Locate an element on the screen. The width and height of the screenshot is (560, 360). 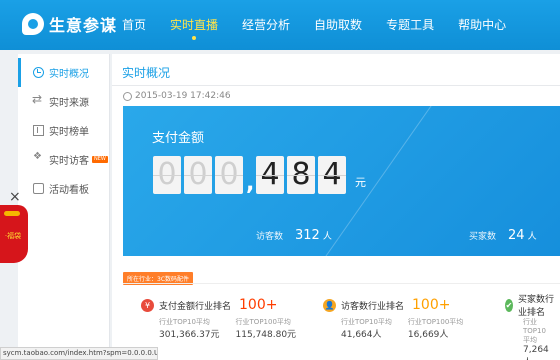
payment-amount-counter: 0 0 0 , 4 8 4 元 is located at coordinates (259, 176).